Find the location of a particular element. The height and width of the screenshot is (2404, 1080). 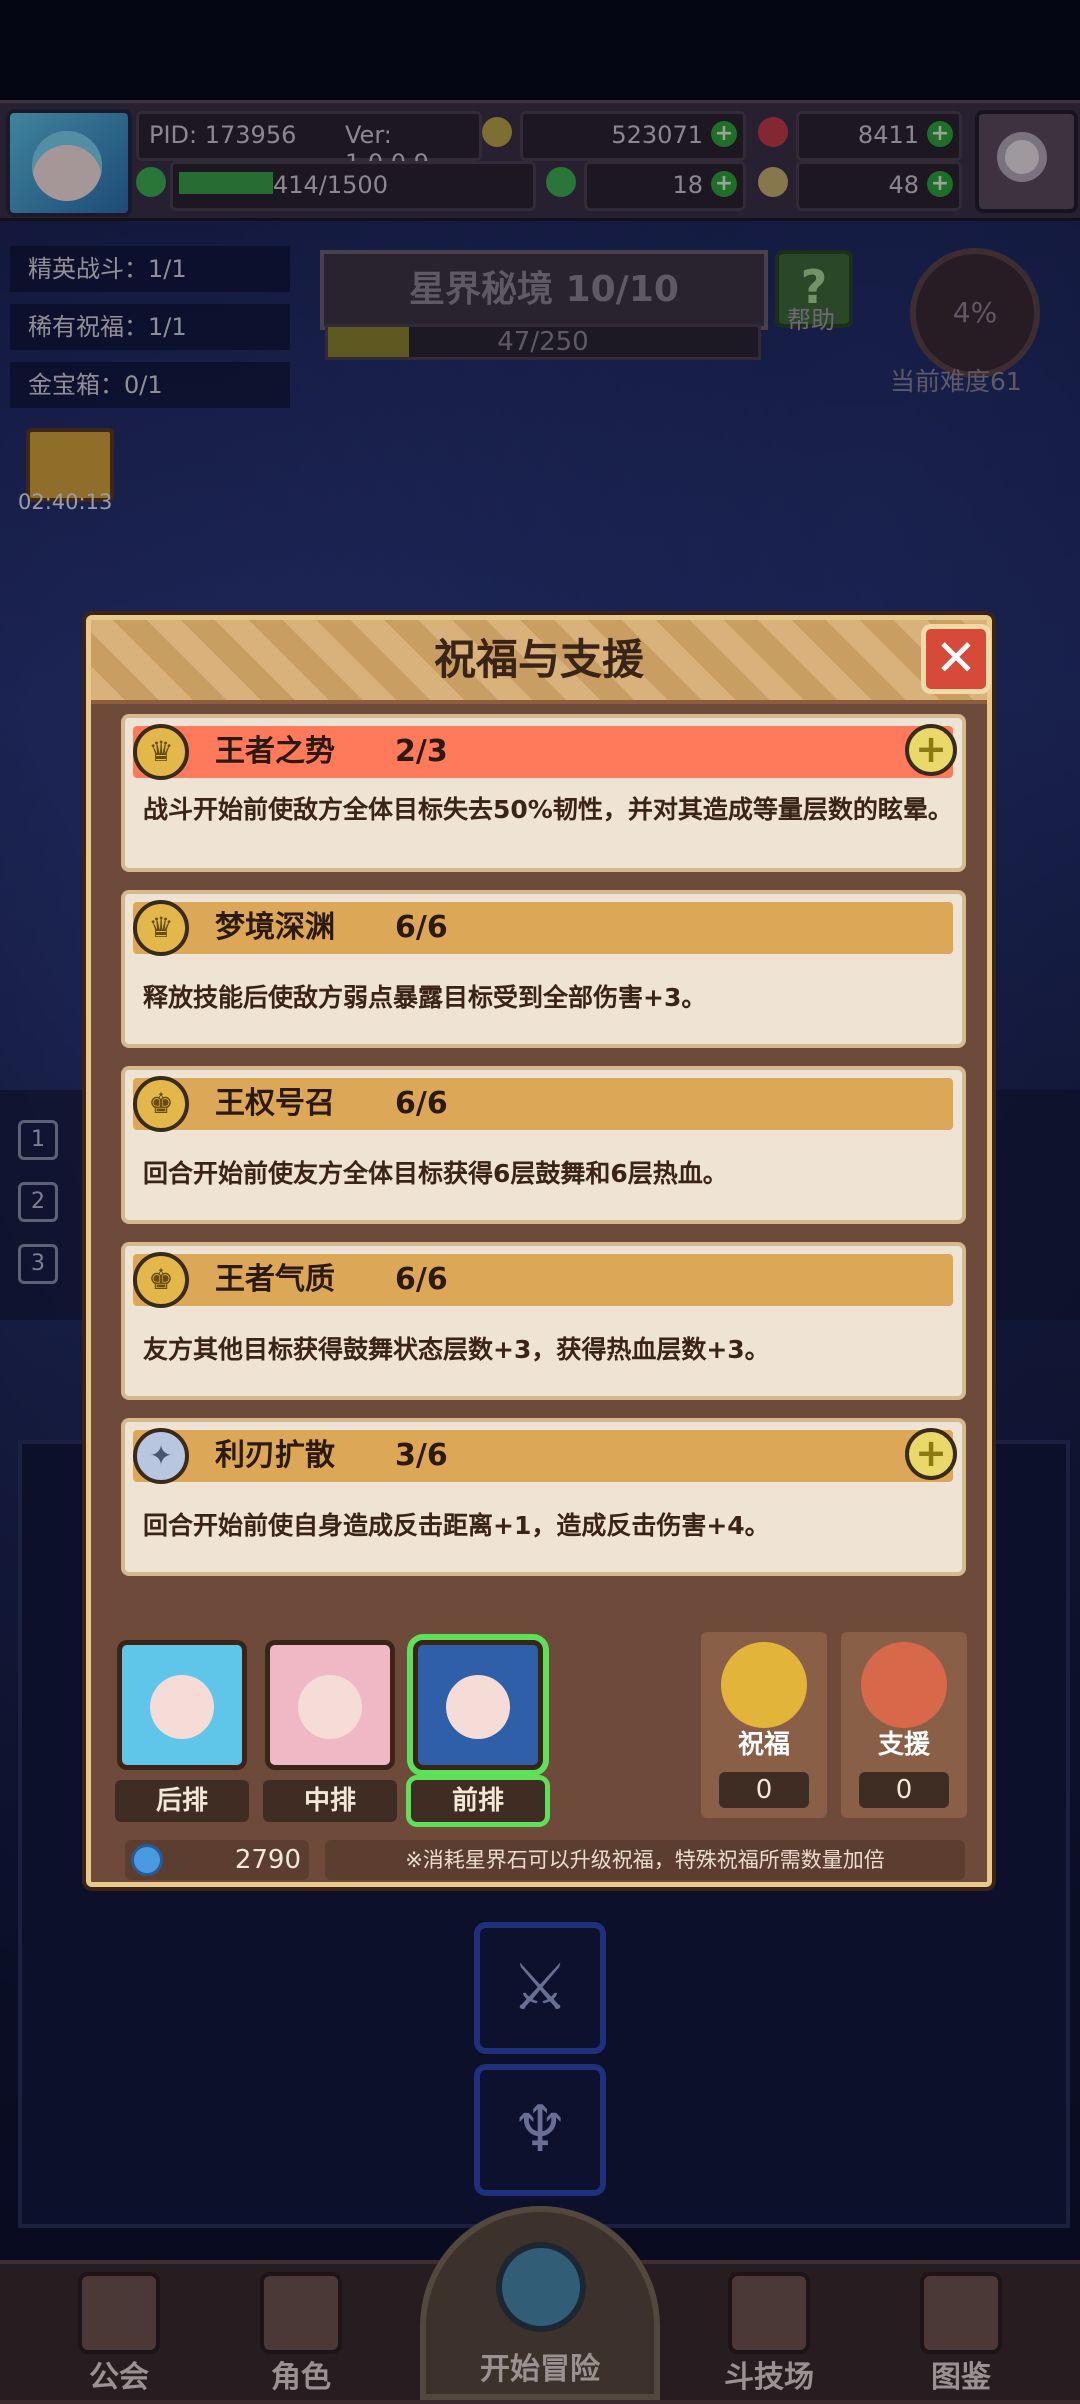

card-name: 梦境深渊 is located at coordinates (275, 927).